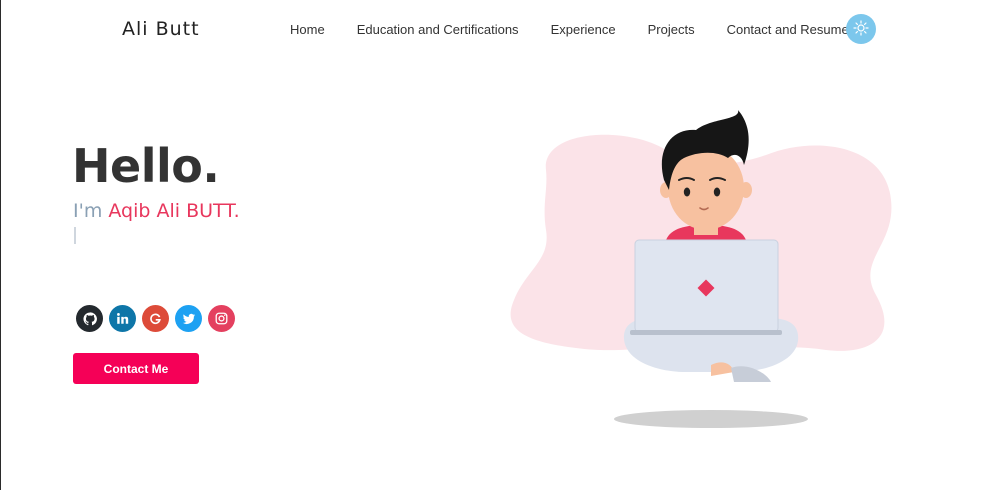 The width and height of the screenshot is (1000, 490). Describe the element at coordinates (438, 29) in the screenshot. I see `nav-education: Education and Certifications` at that location.